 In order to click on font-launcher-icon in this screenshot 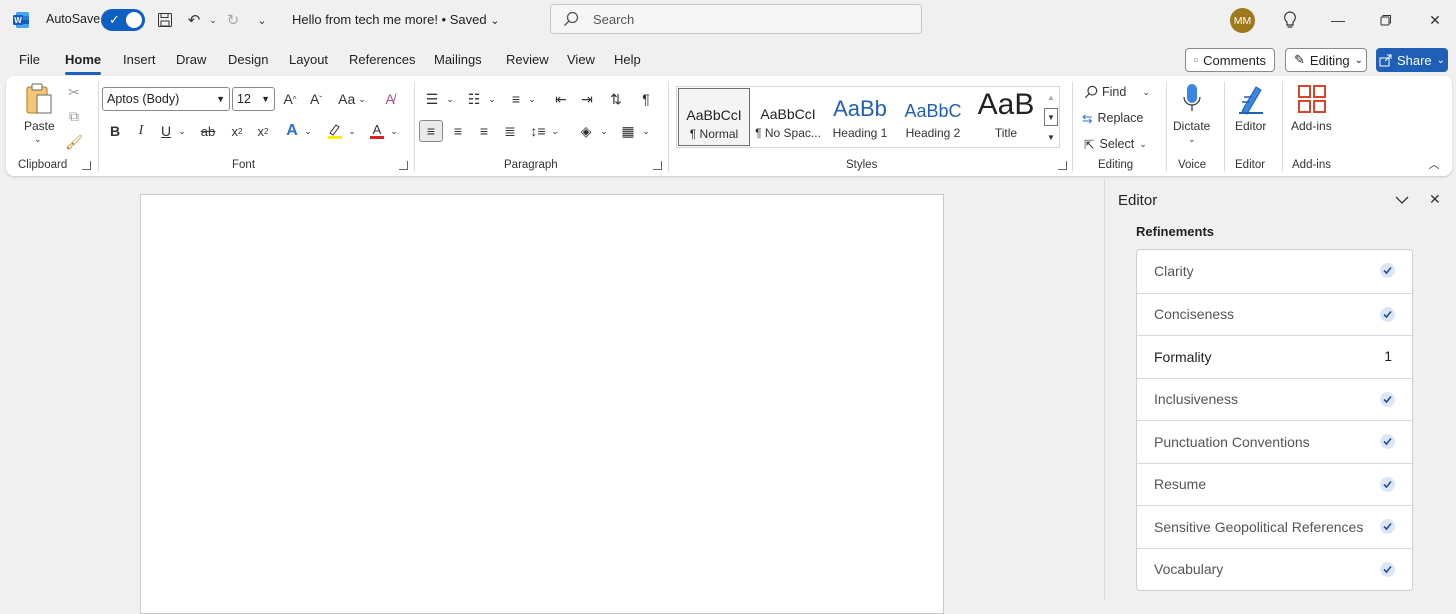, I will do `click(403, 165)`.